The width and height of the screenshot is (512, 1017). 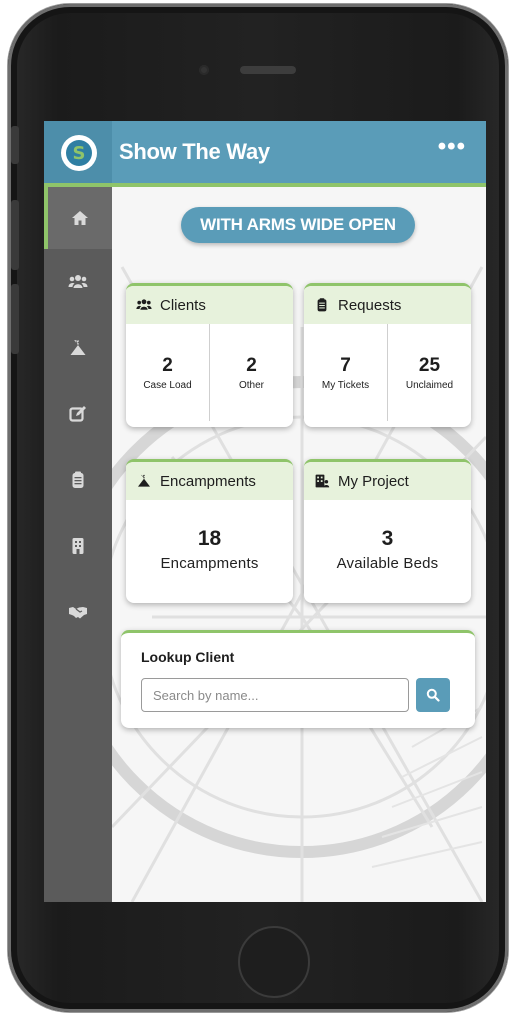 I want to click on my-tickets-value: 7, so click(x=345, y=365).